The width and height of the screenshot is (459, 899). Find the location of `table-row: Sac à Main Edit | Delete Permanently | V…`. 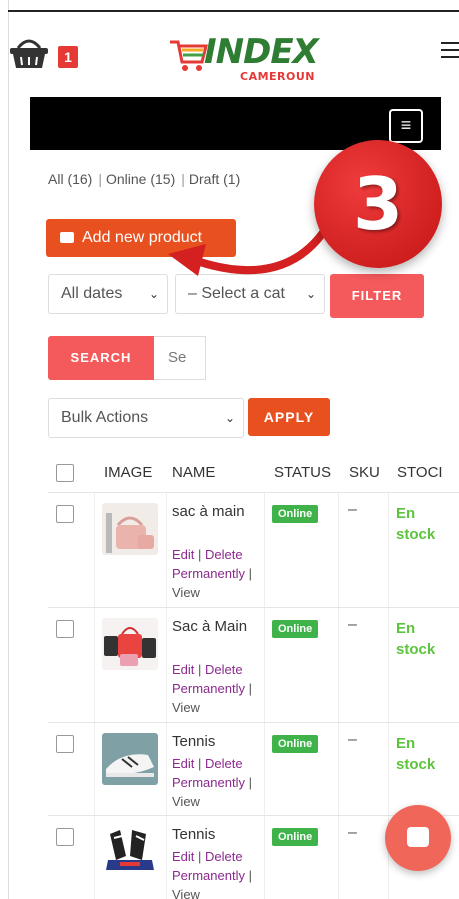

table-row: Sac à Main Edit | Delete Permanently | V… is located at coordinates (253, 665).